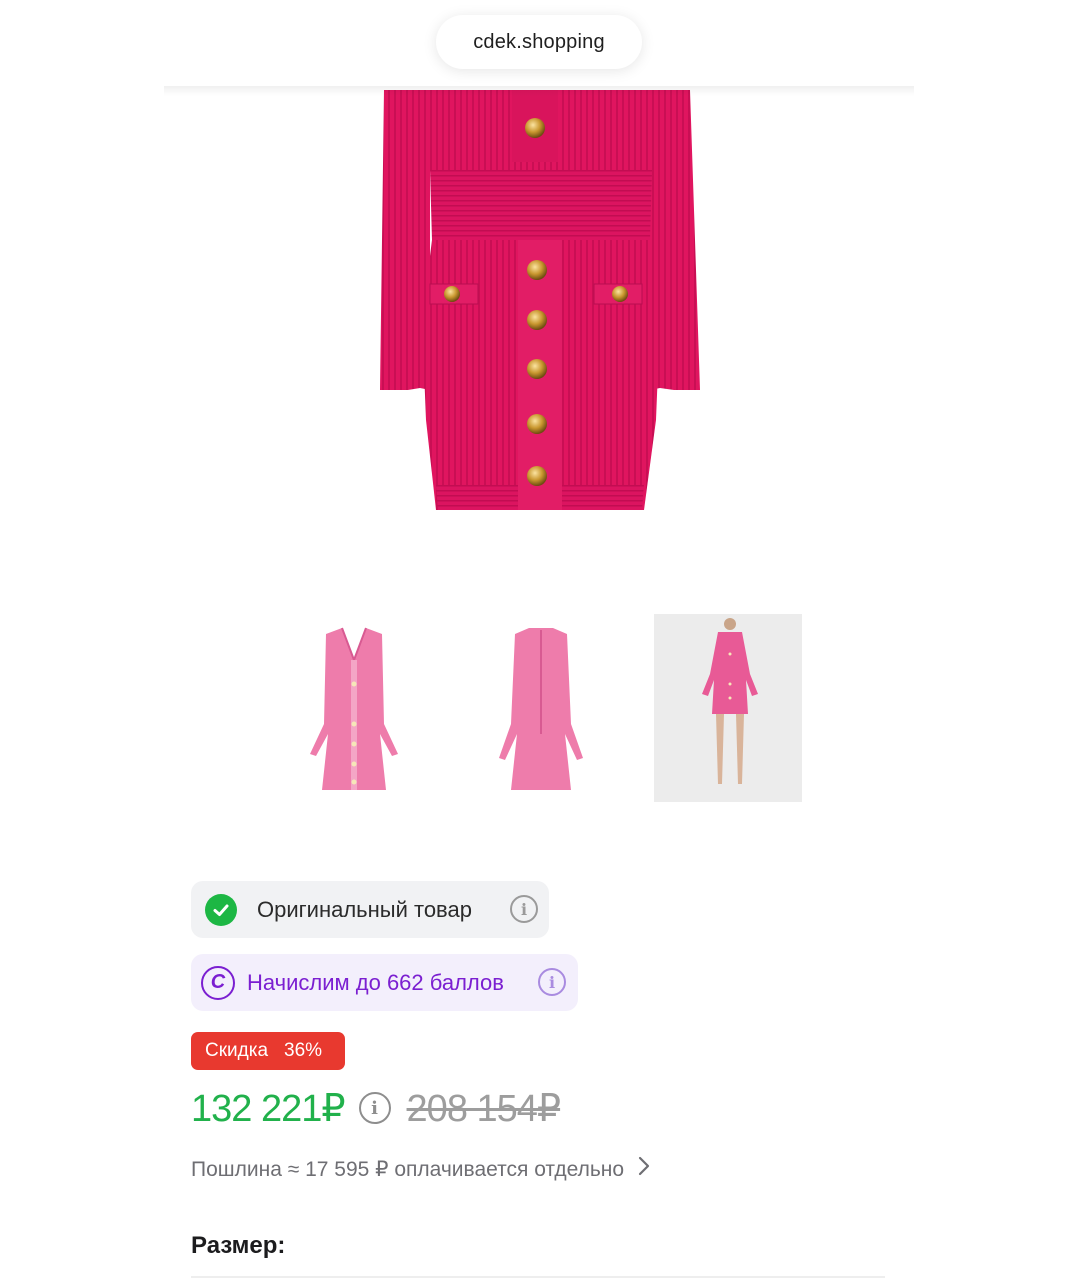  What do you see at coordinates (541, 708) in the screenshot?
I see `thumbnail-back` at bounding box center [541, 708].